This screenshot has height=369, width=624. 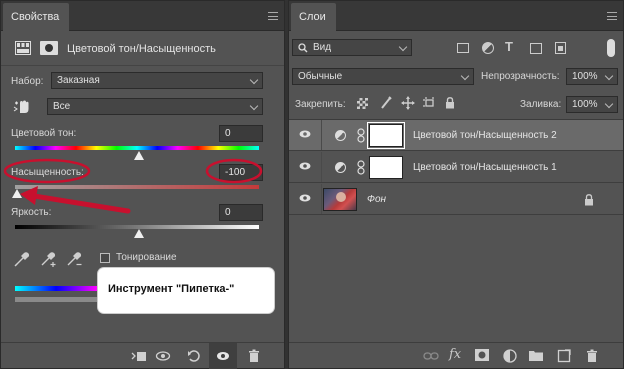 I want to click on layers-bottom-toolbar: fx, so click(x=456, y=355).